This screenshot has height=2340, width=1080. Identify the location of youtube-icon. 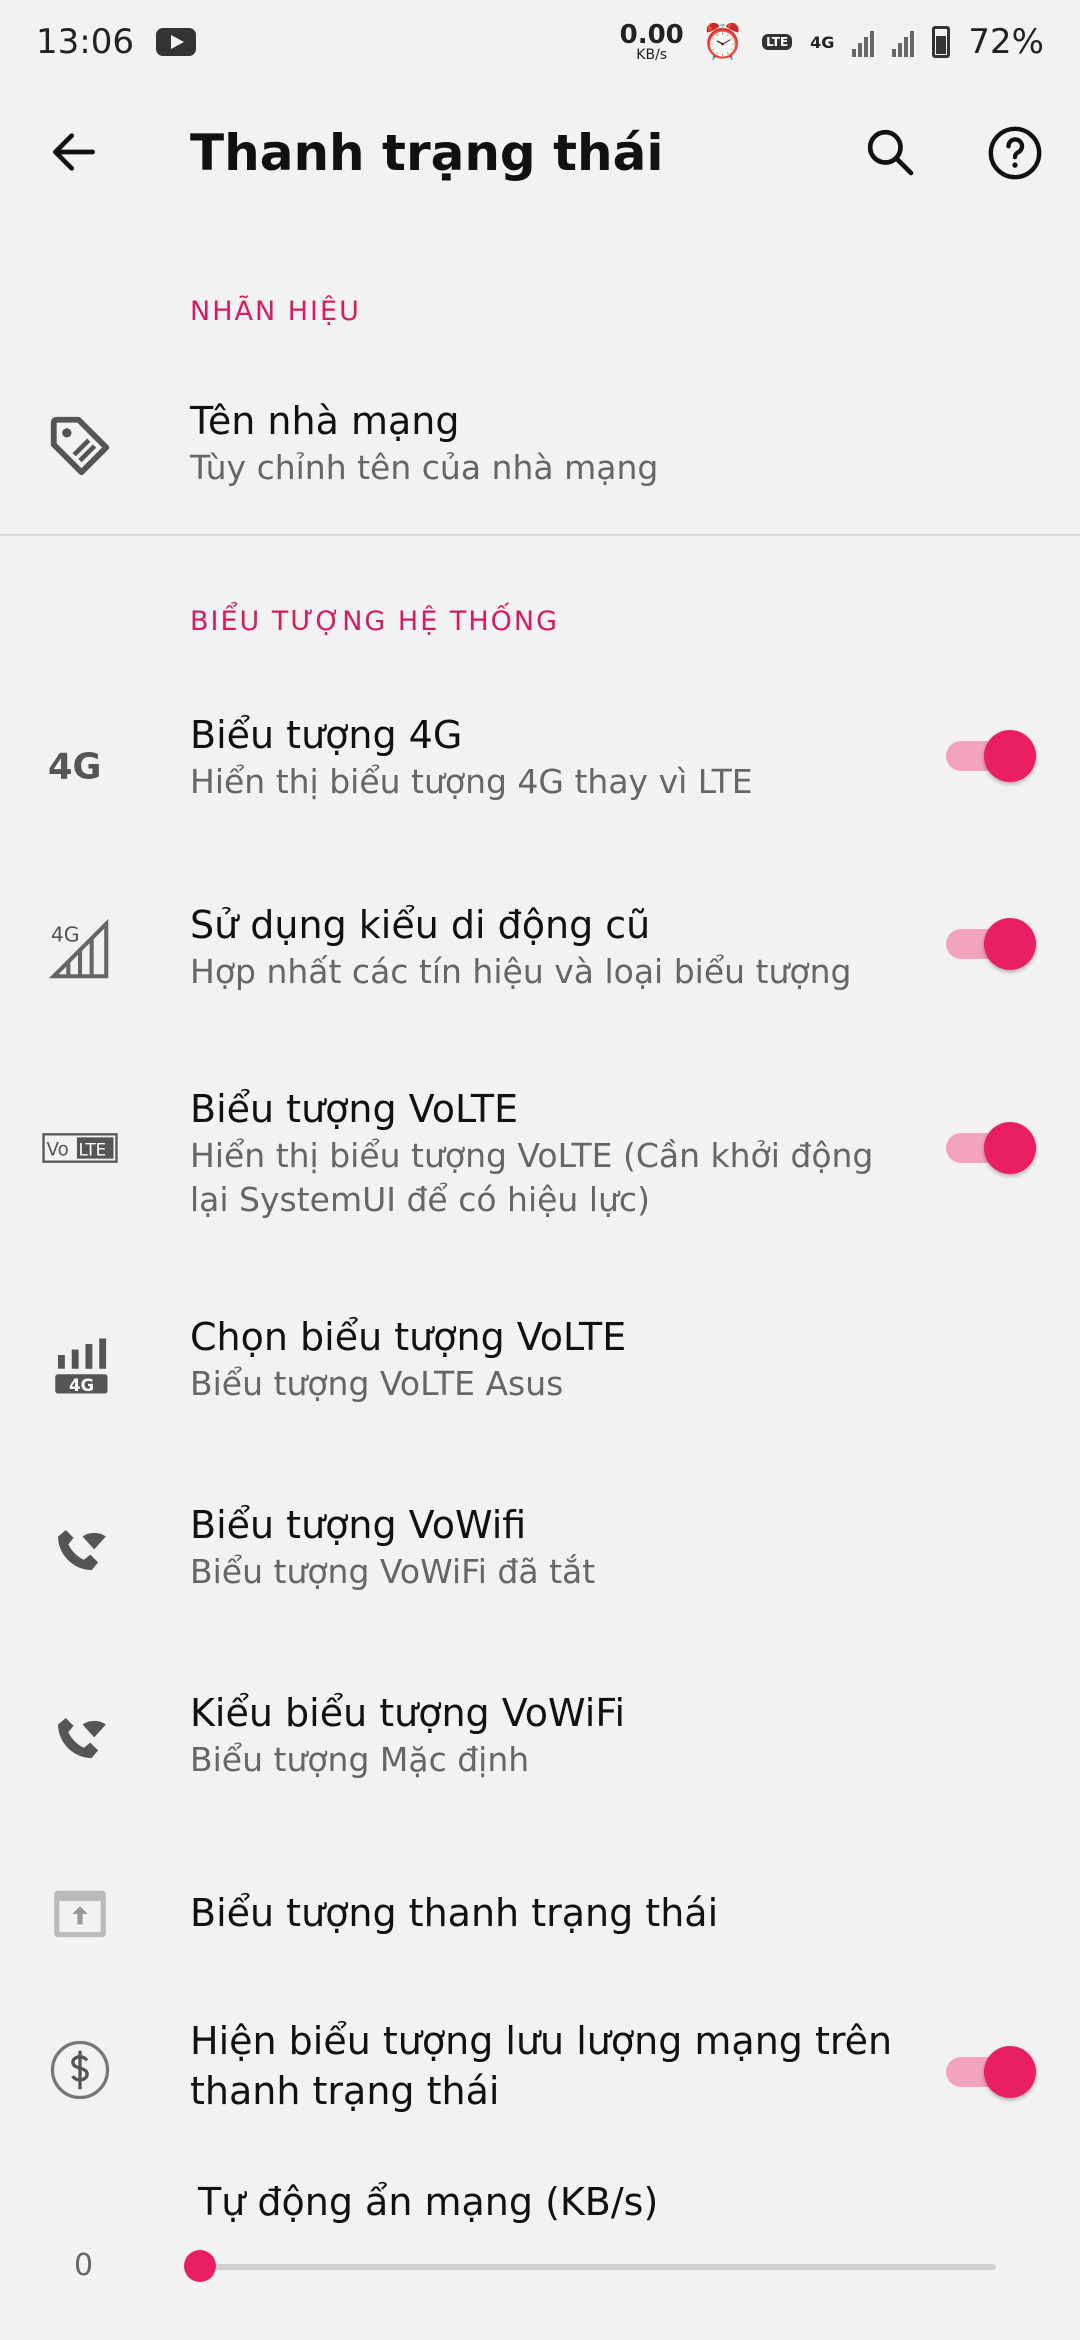
(175, 42).